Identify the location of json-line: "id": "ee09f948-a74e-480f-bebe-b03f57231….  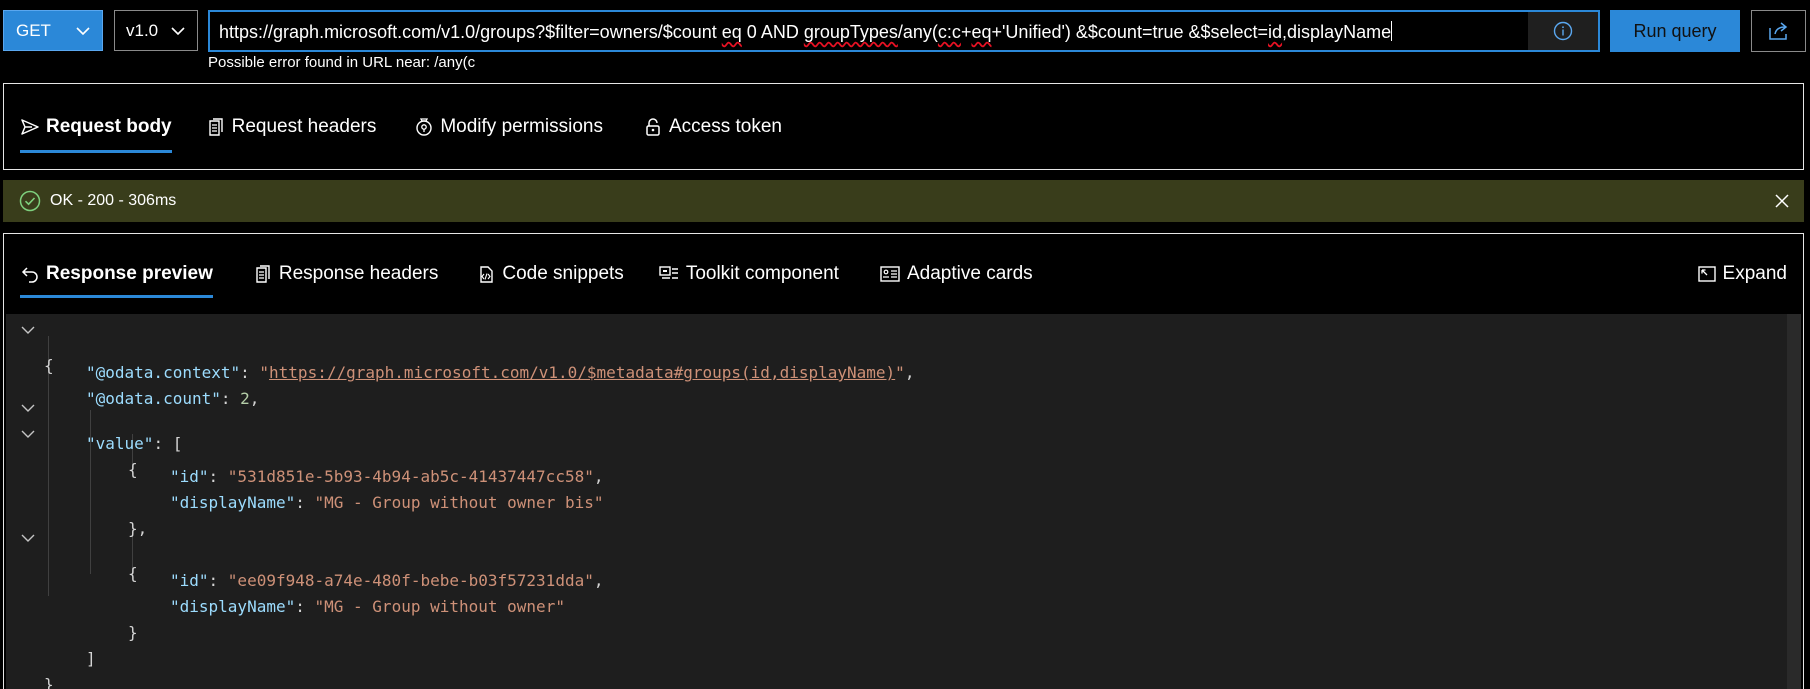
(387, 580).